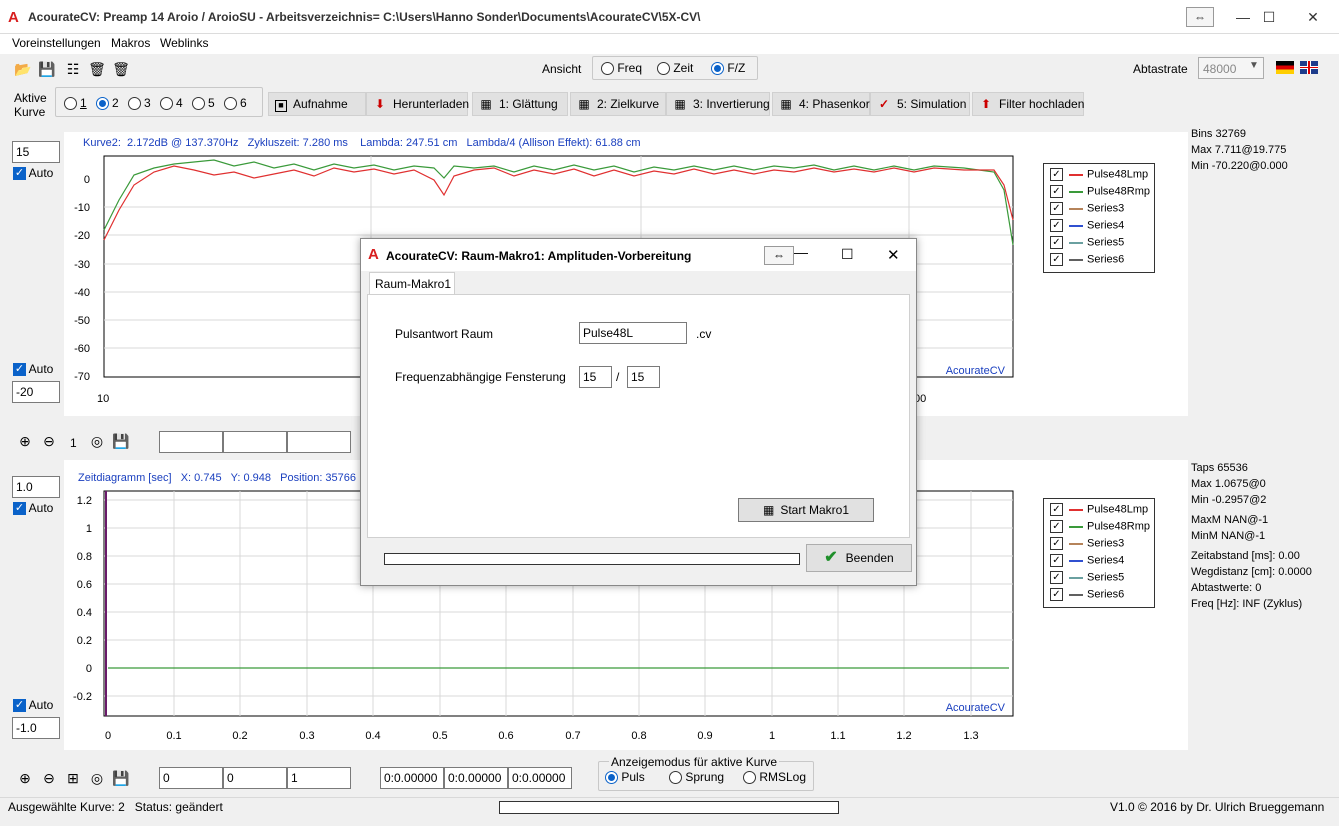  Describe the element at coordinates (412, 283) in the screenshot. I see `dialog-tab: Raum-Makro1` at that location.